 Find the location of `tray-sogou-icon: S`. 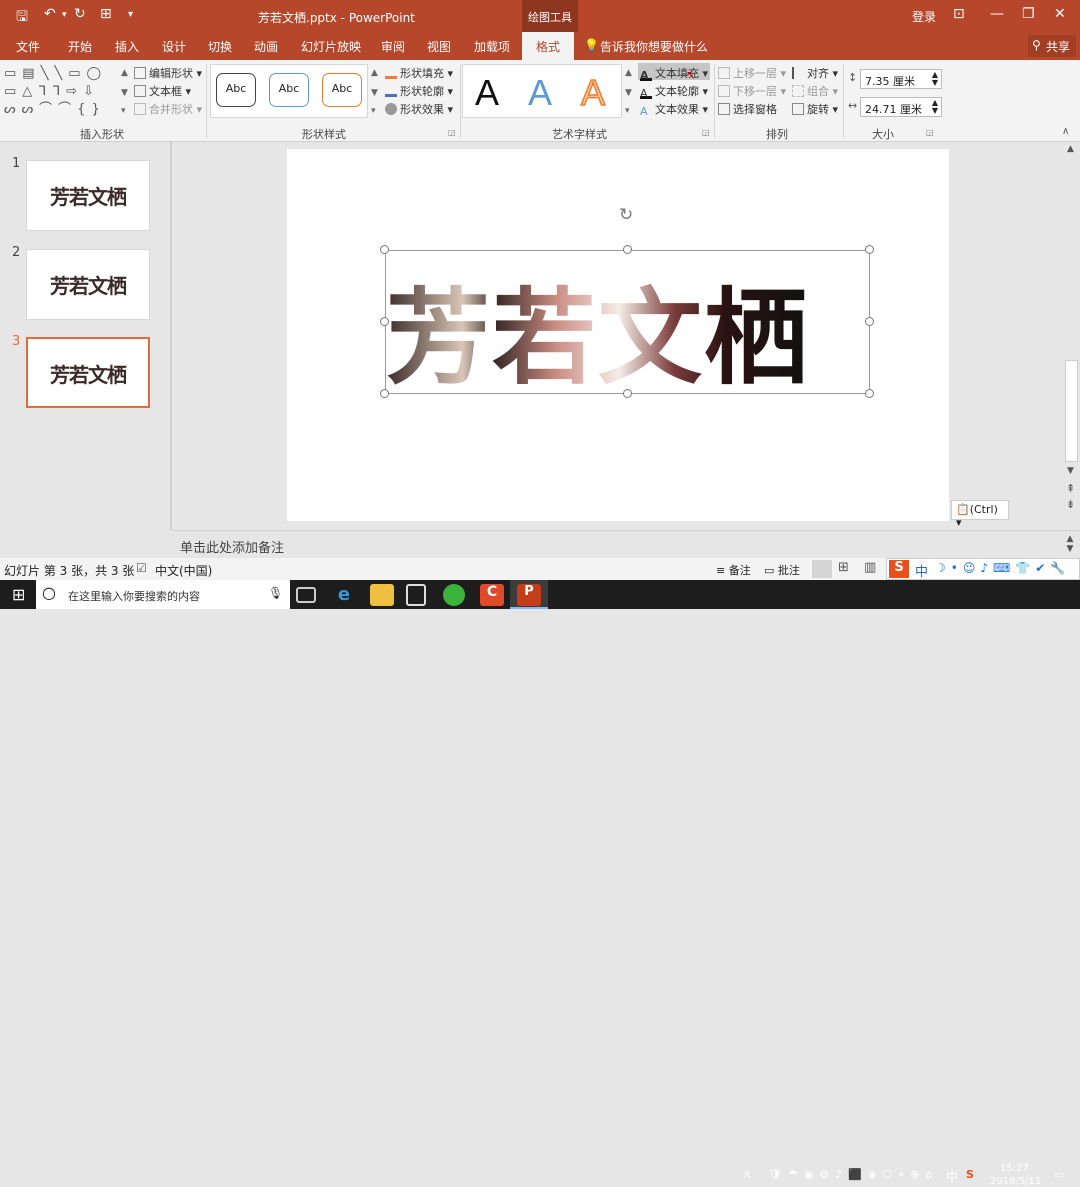

tray-sogou-icon: S is located at coordinates (970, 1174).